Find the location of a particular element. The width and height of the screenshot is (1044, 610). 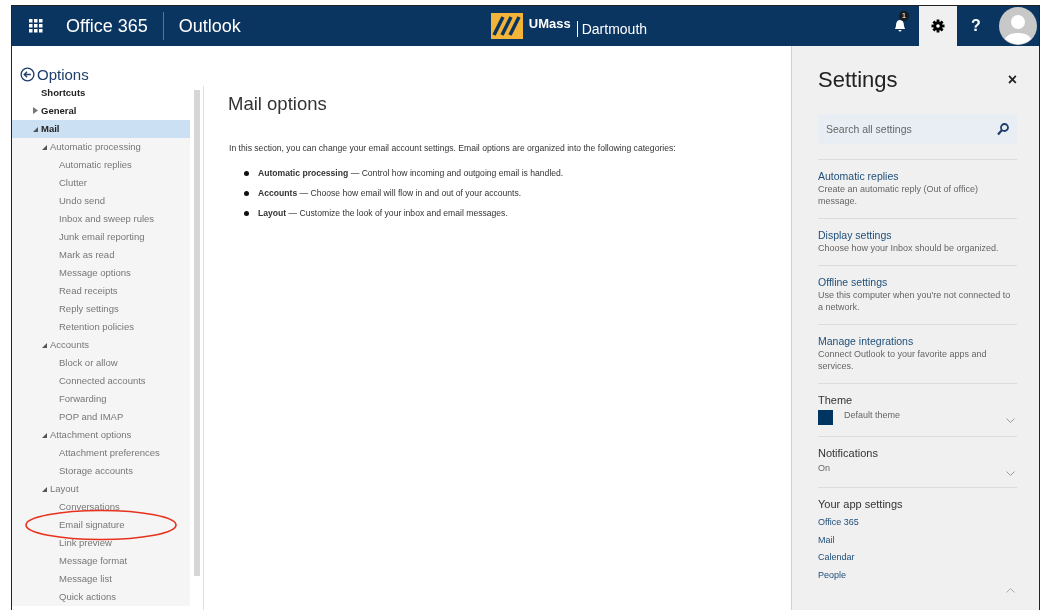

settings-description: Choose how your Inbox should be organized. is located at coordinates (909, 248).